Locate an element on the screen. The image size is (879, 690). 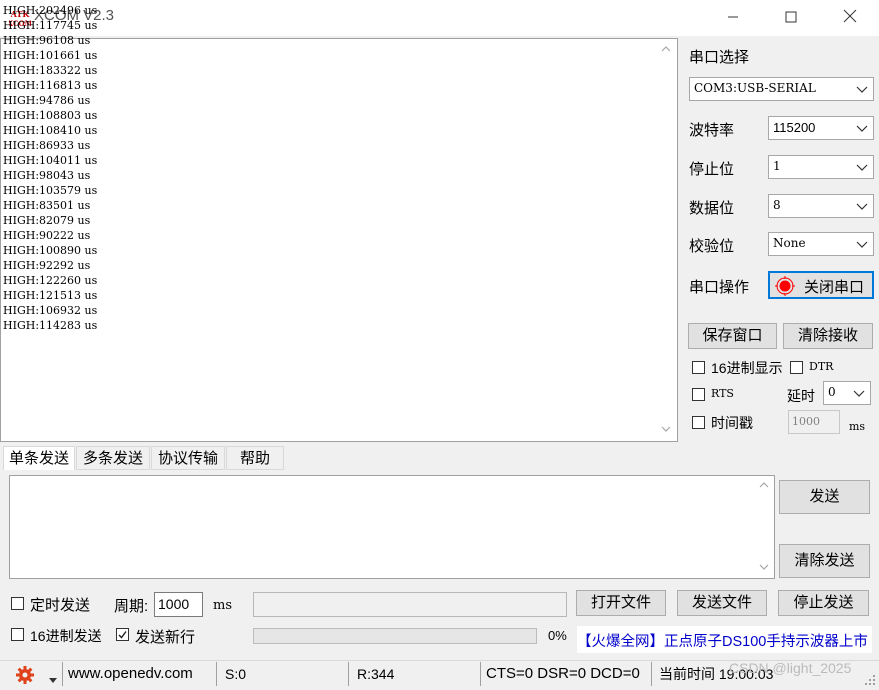
file-path-input is located at coordinates (410, 604).